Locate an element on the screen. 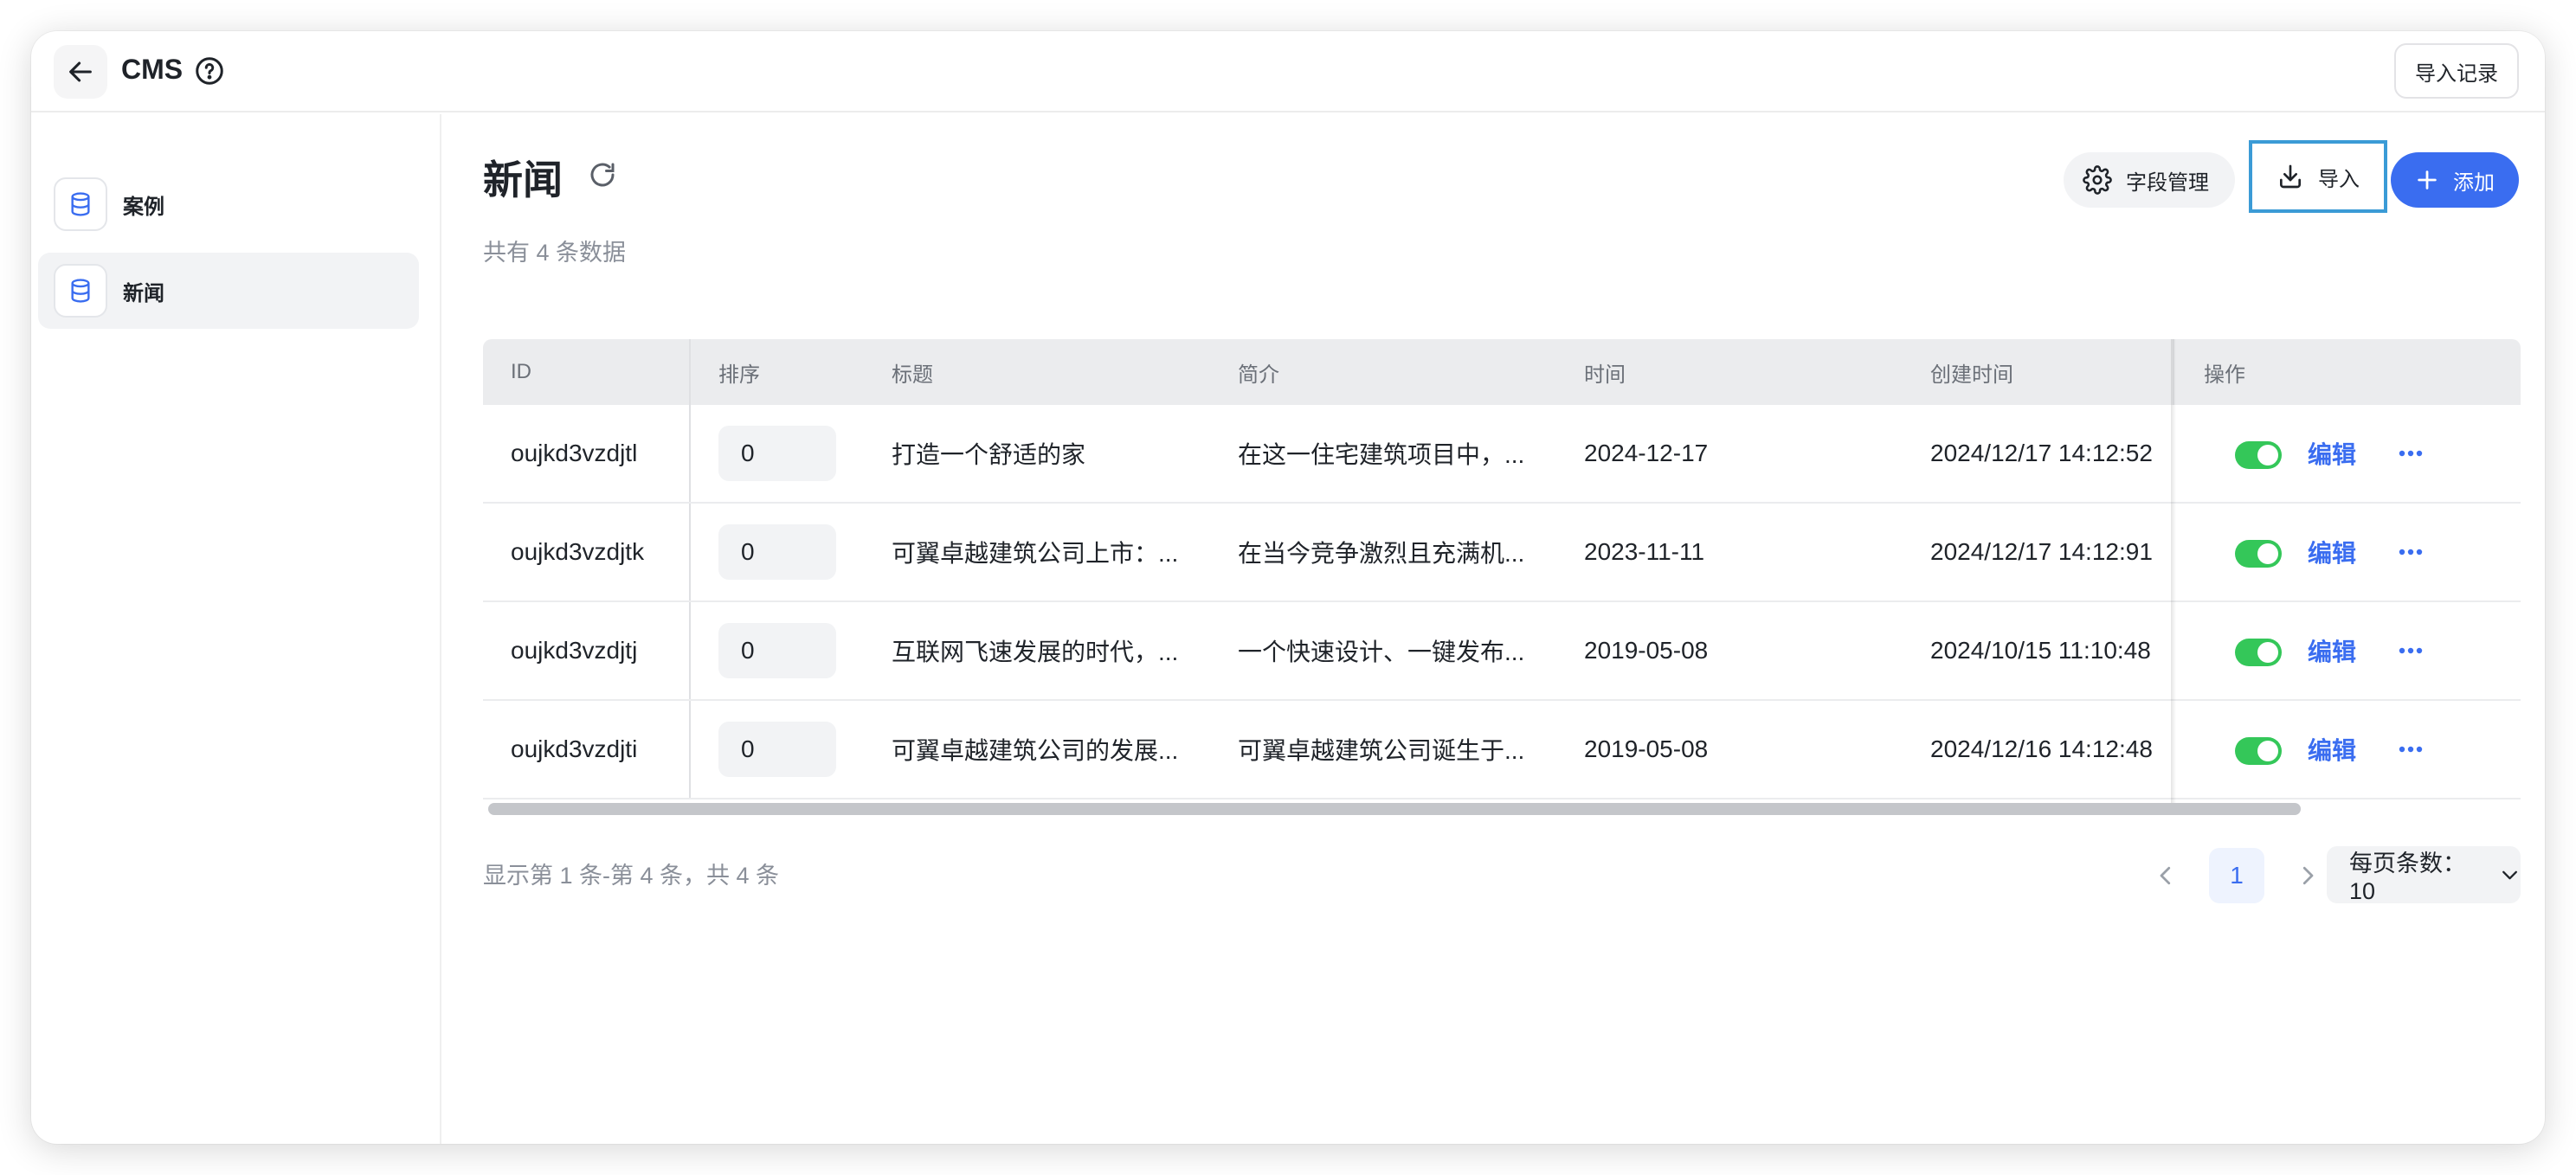 This screenshot has width=2576, height=1175. cell-title: 打造一个舒适的家 is located at coordinates (989, 455).